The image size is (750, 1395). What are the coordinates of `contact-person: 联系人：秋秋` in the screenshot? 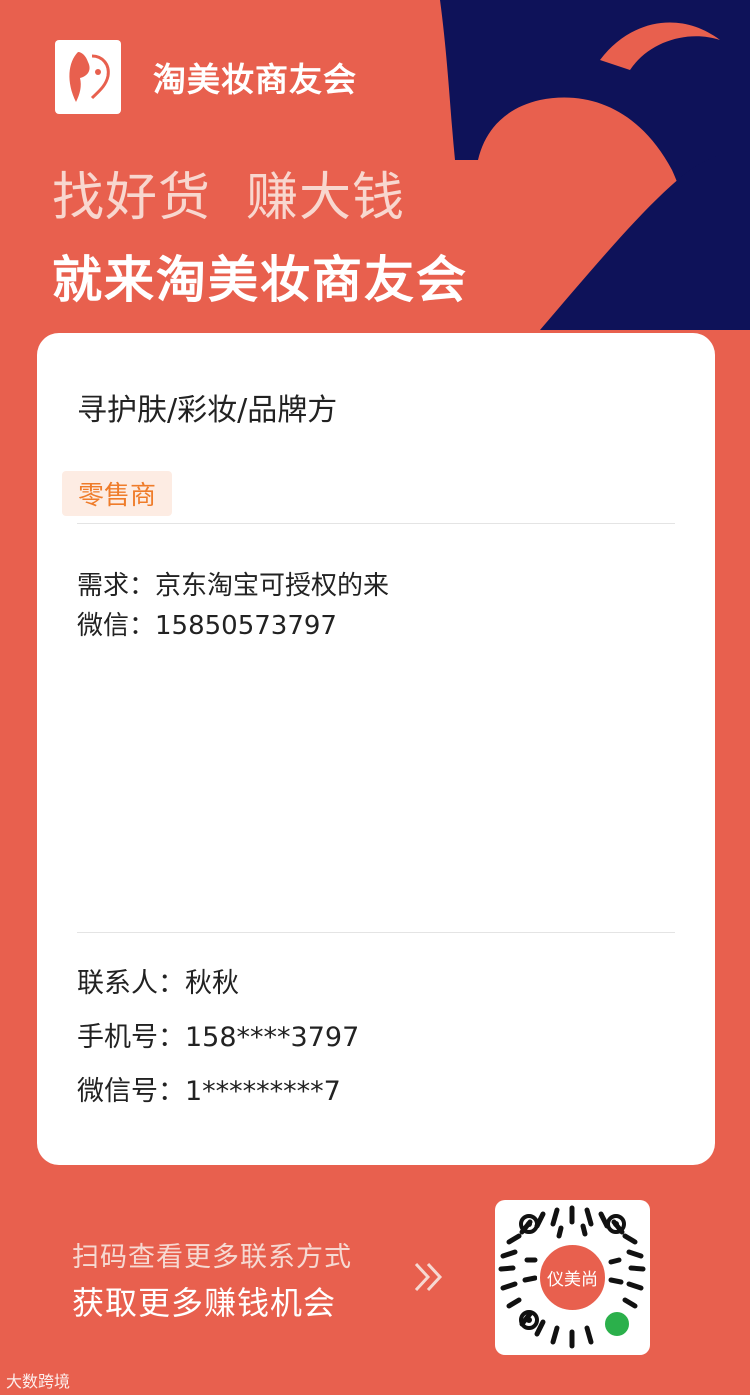 It's located at (158, 983).